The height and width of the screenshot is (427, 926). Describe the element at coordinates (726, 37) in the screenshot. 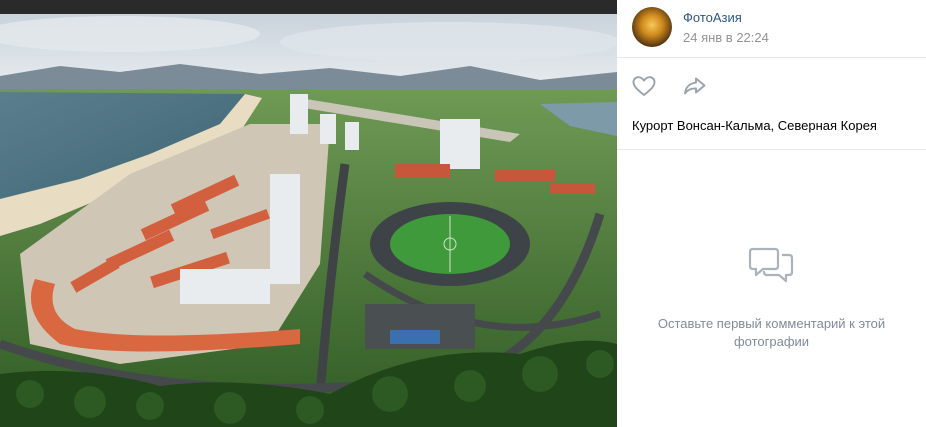

I see `post-date: 24 янв в 22:24` at that location.